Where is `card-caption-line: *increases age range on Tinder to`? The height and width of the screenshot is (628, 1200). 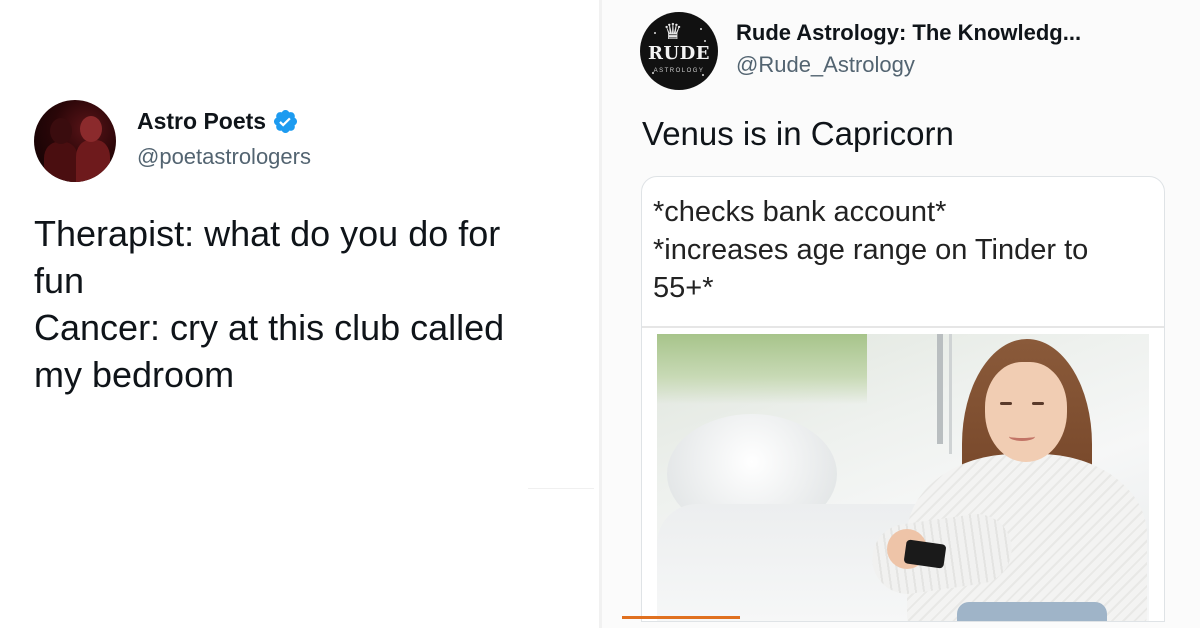 card-caption-line: *increases age range on Tinder to is located at coordinates (871, 250).